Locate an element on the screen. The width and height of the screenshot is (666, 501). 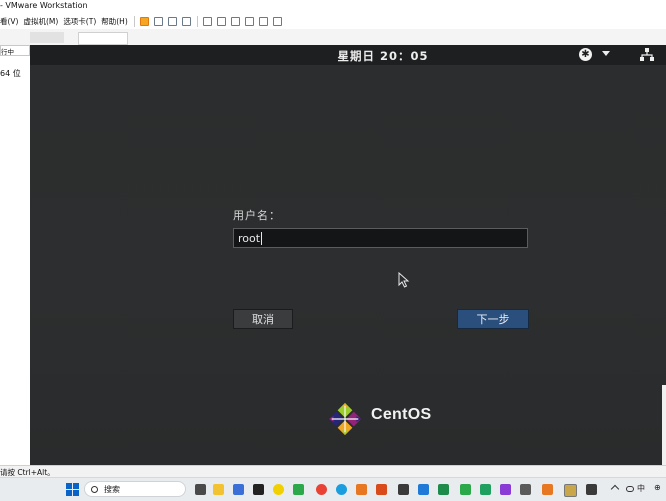
edge-icon is located at coordinates (341, 489).